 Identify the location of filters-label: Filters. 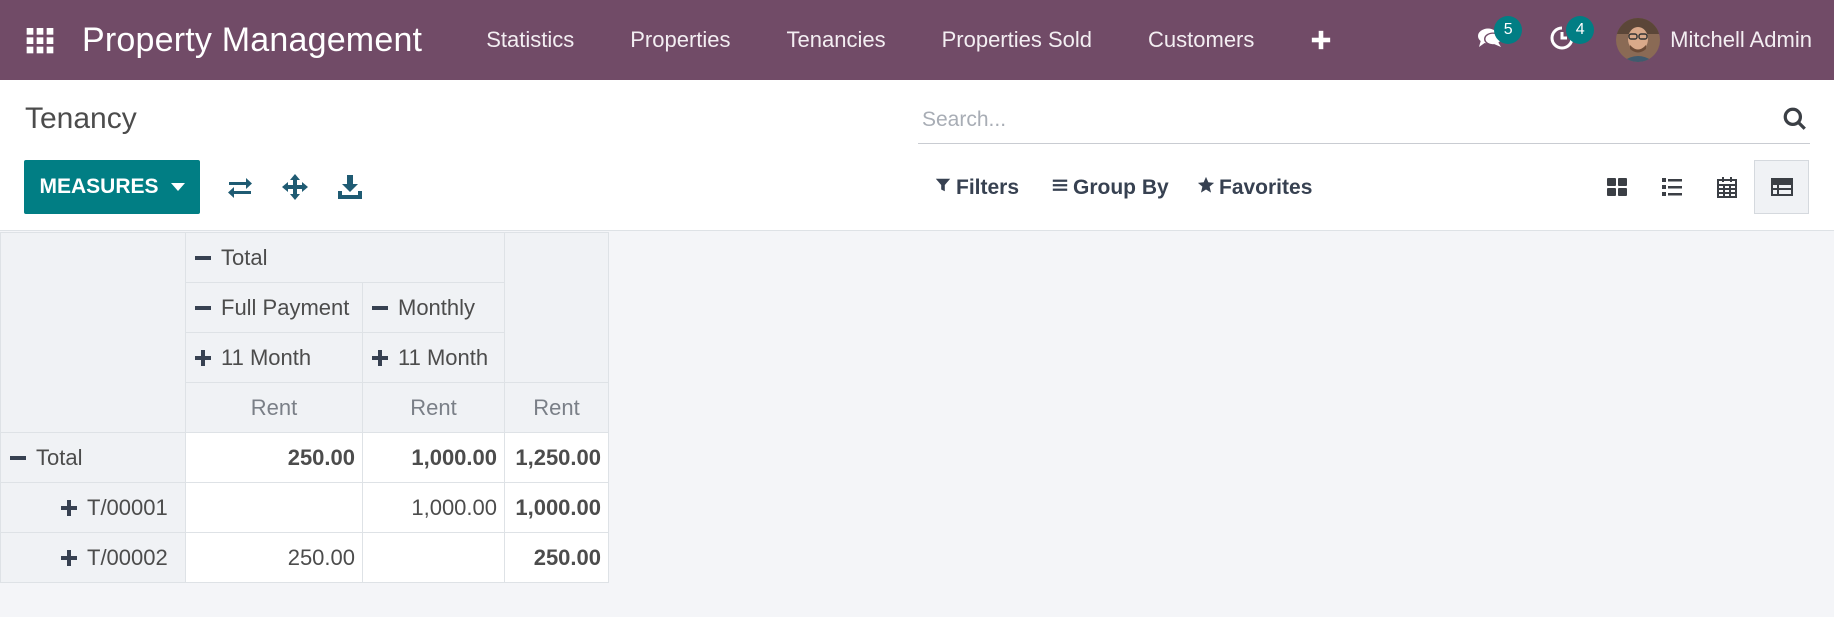
(988, 187).